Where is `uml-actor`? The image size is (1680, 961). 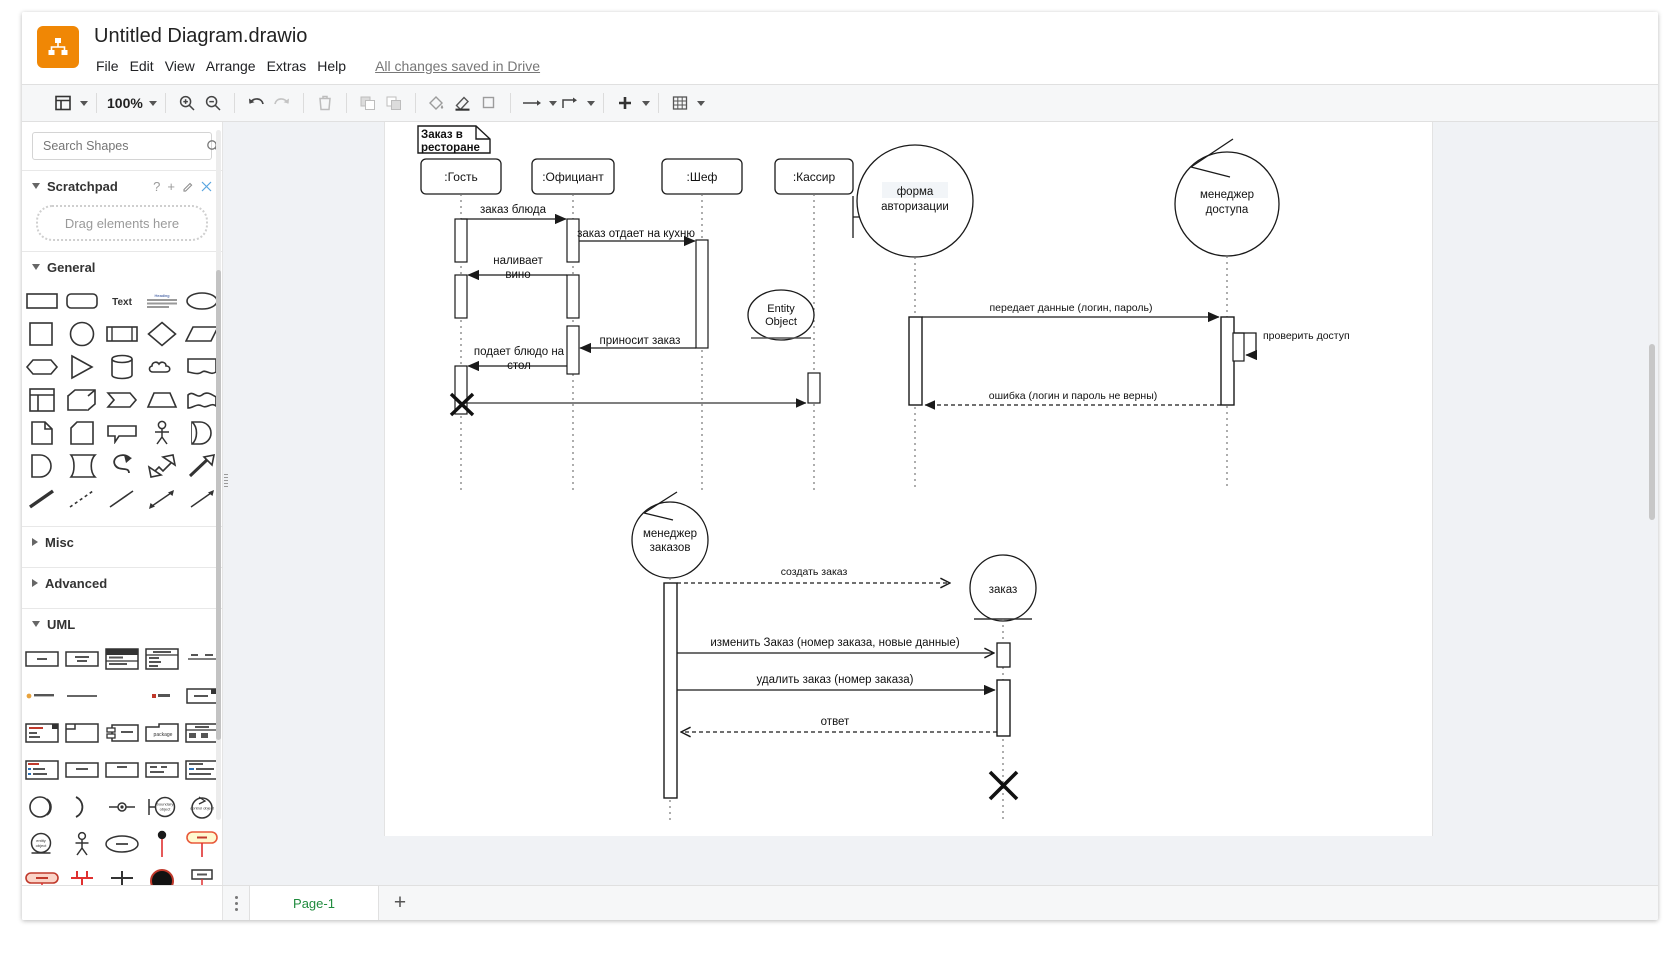
uml-actor is located at coordinates (82, 844).